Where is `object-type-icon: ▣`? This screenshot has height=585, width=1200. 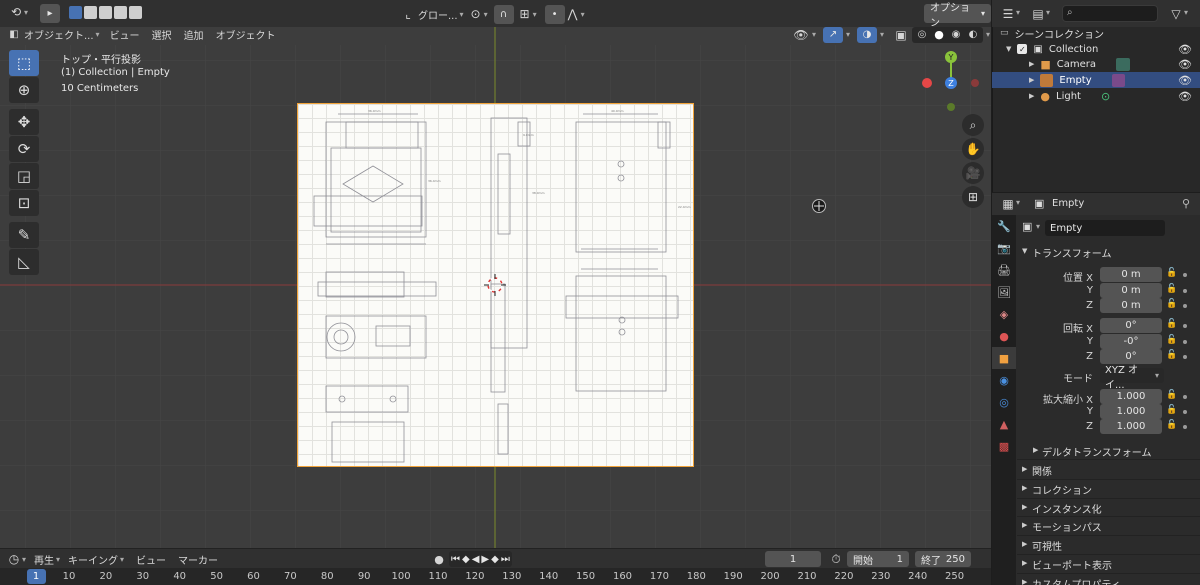 object-type-icon: ▣ is located at coordinates (1028, 227).